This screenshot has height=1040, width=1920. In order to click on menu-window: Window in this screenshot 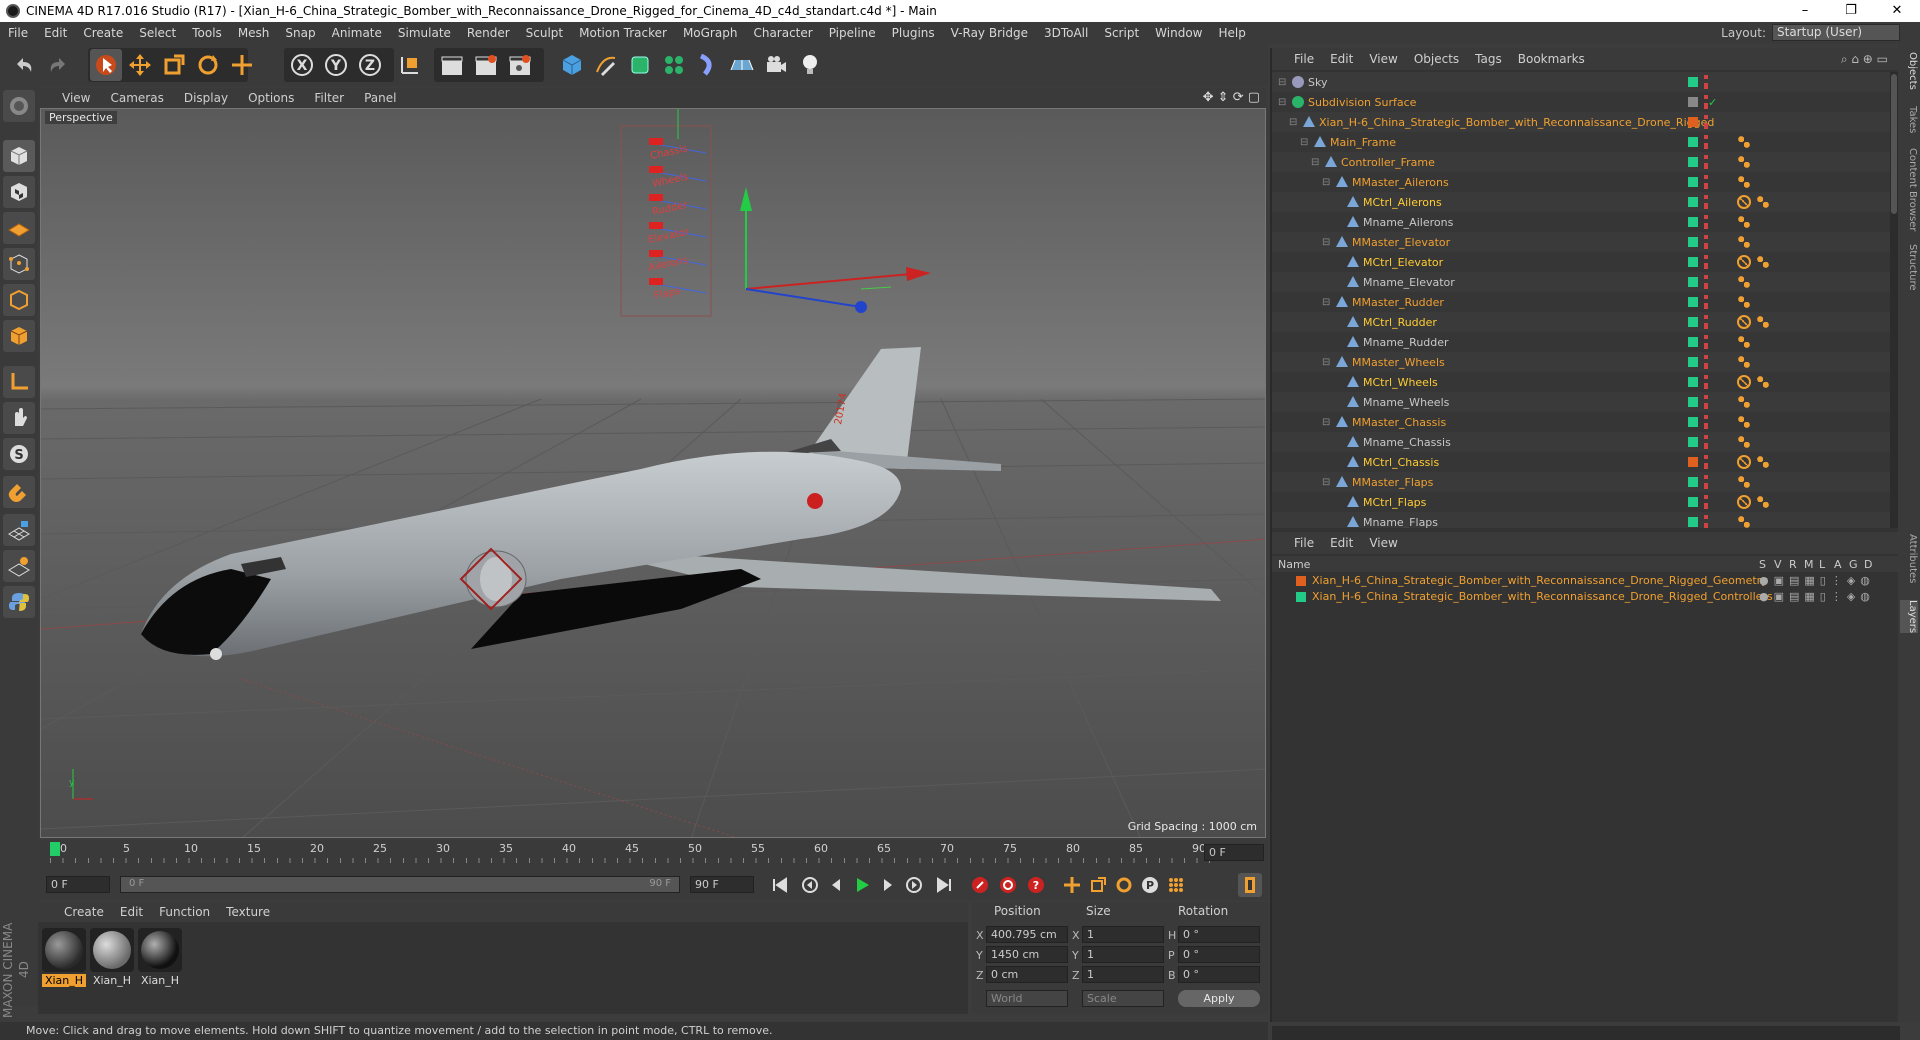, I will do `click(1178, 33)`.